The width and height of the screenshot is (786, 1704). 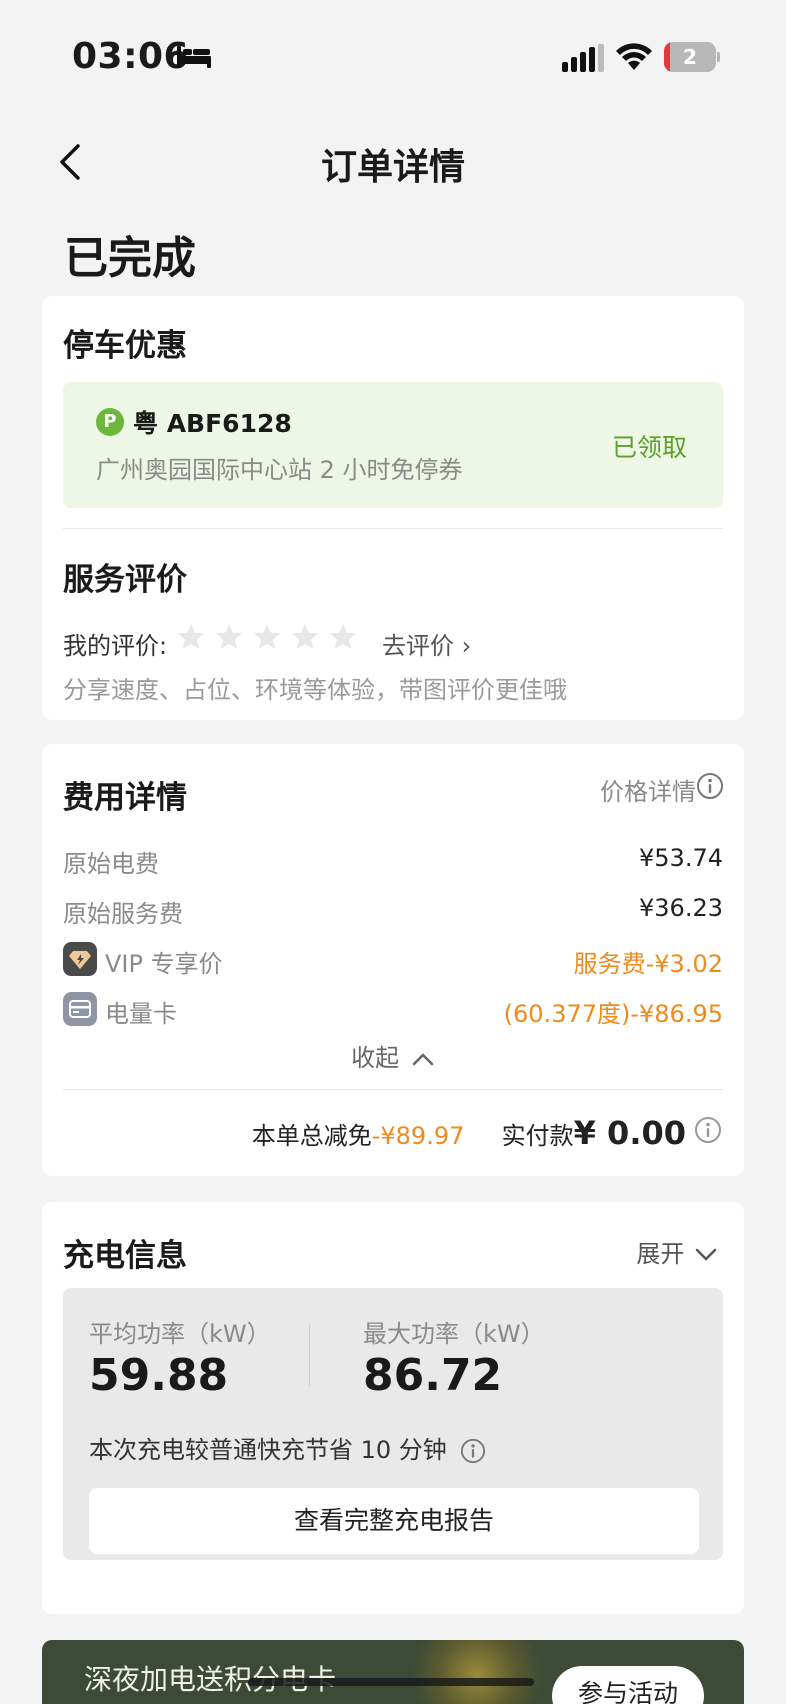 I want to click on coupon-description: 广州奥园国际中心站 2 小时免停券, so click(x=279, y=470).